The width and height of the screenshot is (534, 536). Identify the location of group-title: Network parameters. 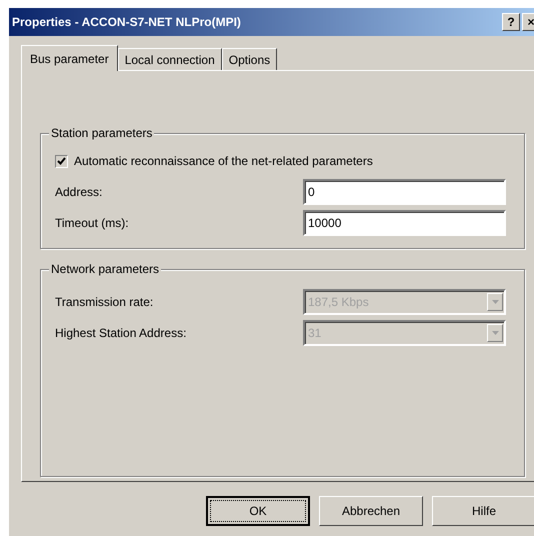
(105, 269).